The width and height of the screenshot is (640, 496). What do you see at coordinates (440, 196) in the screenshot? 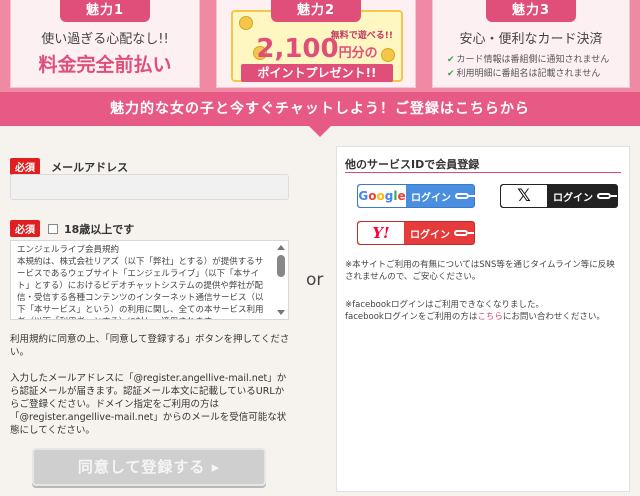
I see `google-login-label: ログイン` at bounding box center [440, 196].